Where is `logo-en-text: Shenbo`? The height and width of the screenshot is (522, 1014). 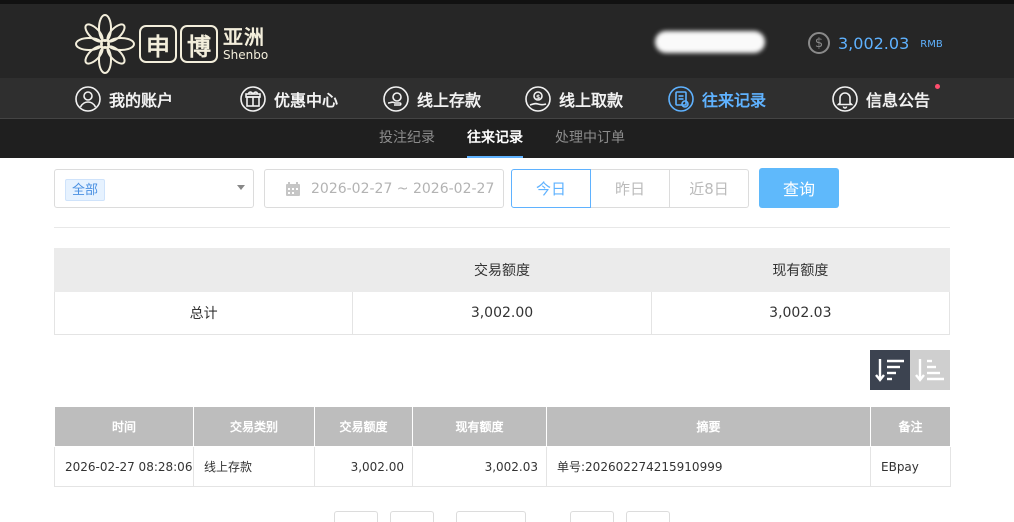
logo-en-text: Shenbo is located at coordinates (246, 55).